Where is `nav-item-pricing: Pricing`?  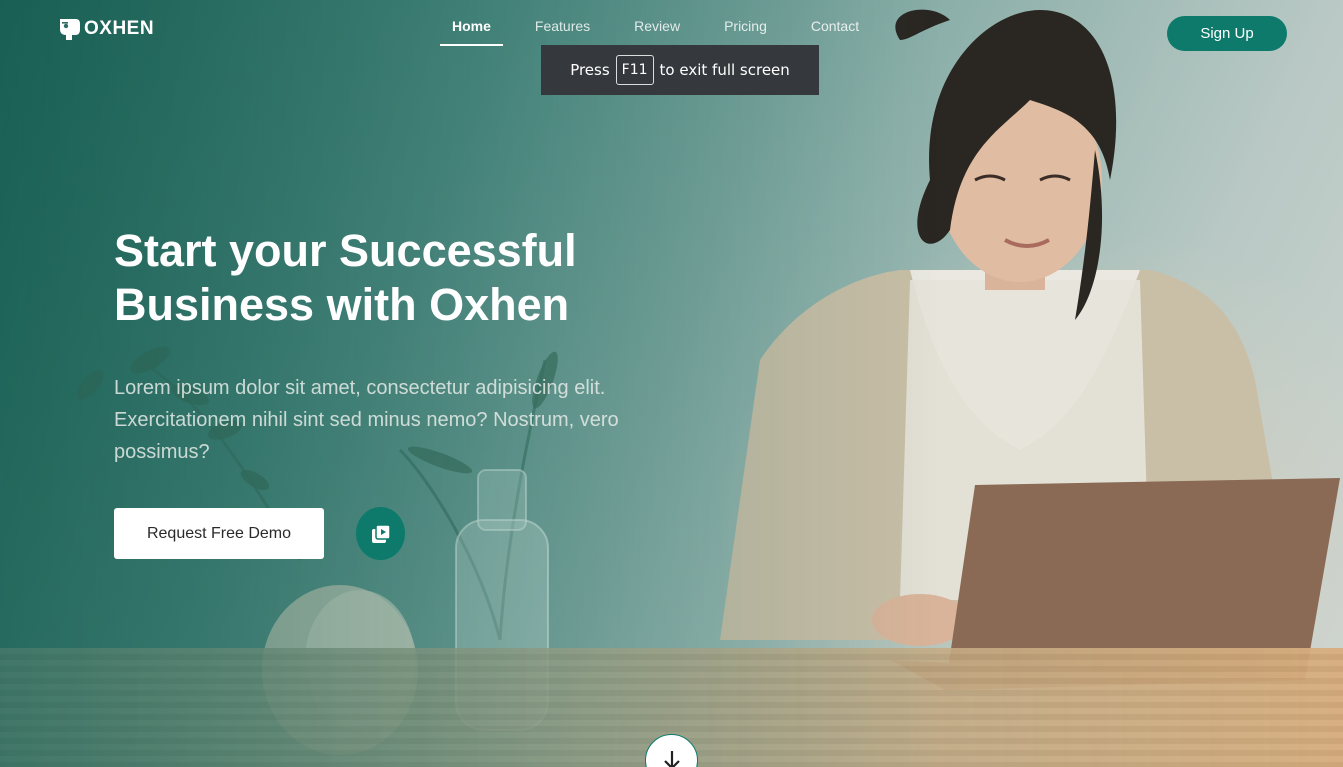
nav-item-pricing: Pricing is located at coordinates (745, 23).